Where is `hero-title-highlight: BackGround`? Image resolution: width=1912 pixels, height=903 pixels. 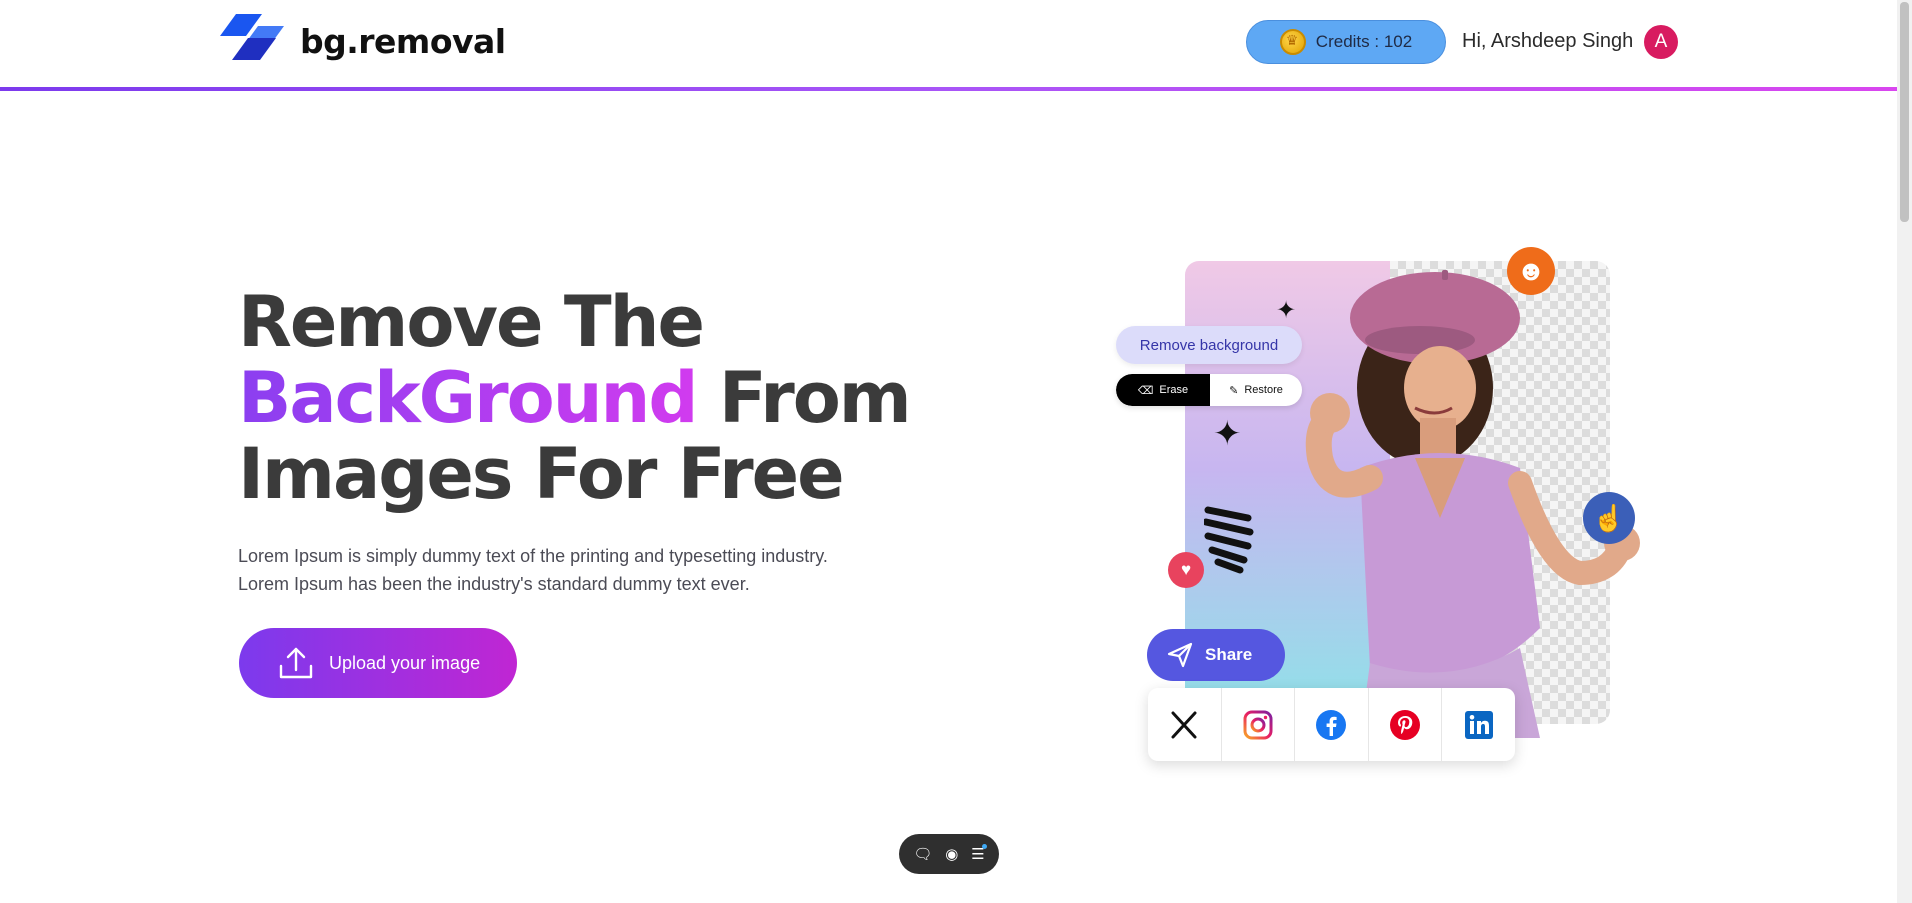 hero-title-highlight: BackGround is located at coordinates (468, 398).